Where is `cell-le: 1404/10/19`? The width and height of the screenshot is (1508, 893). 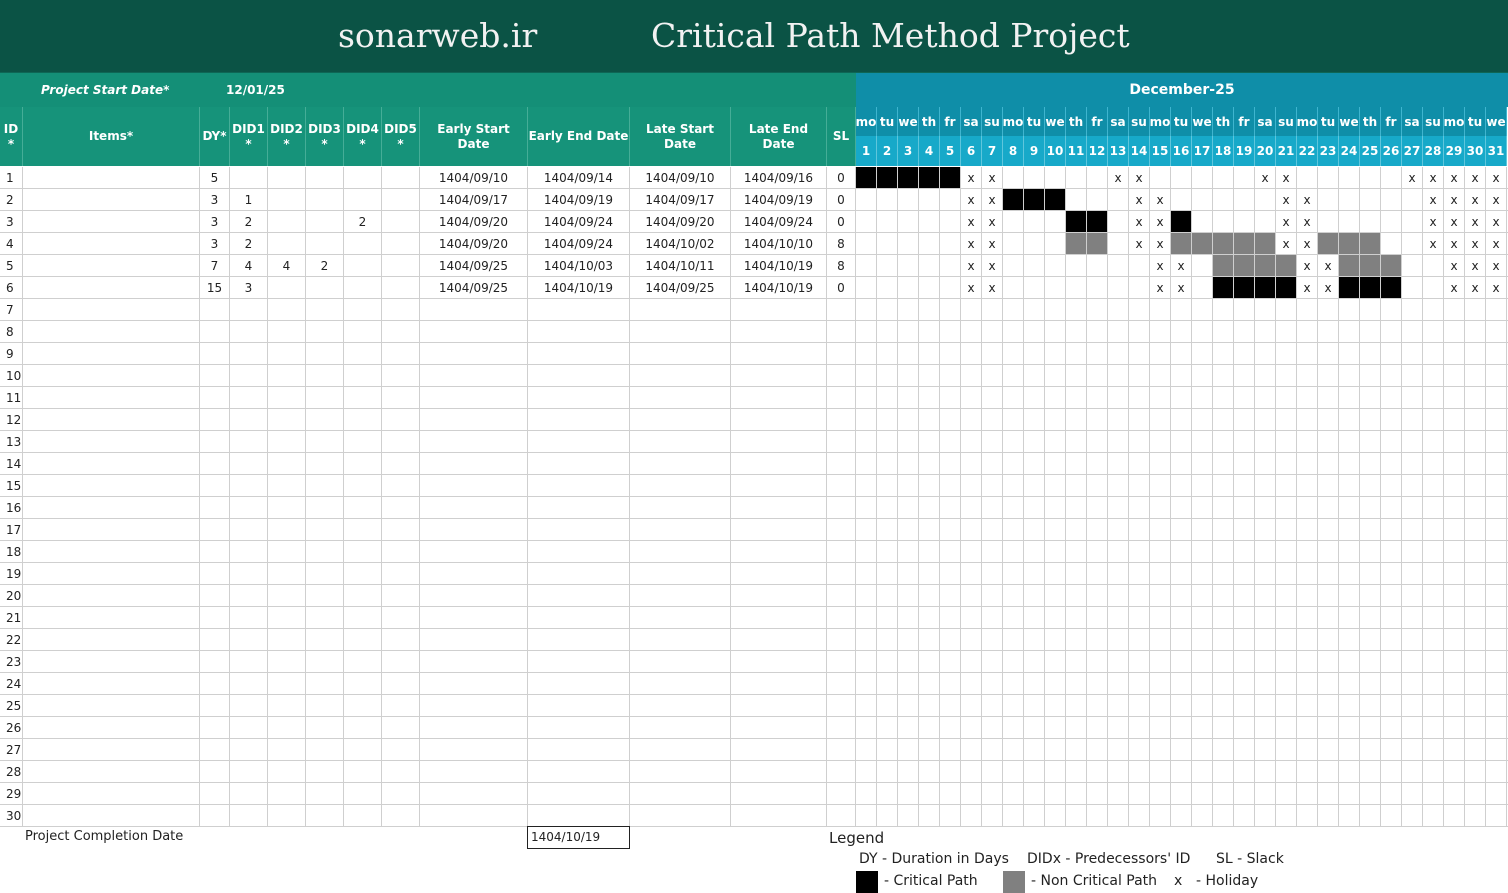
cell-le: 1404/10/19 is located at coordinates (779, 287).